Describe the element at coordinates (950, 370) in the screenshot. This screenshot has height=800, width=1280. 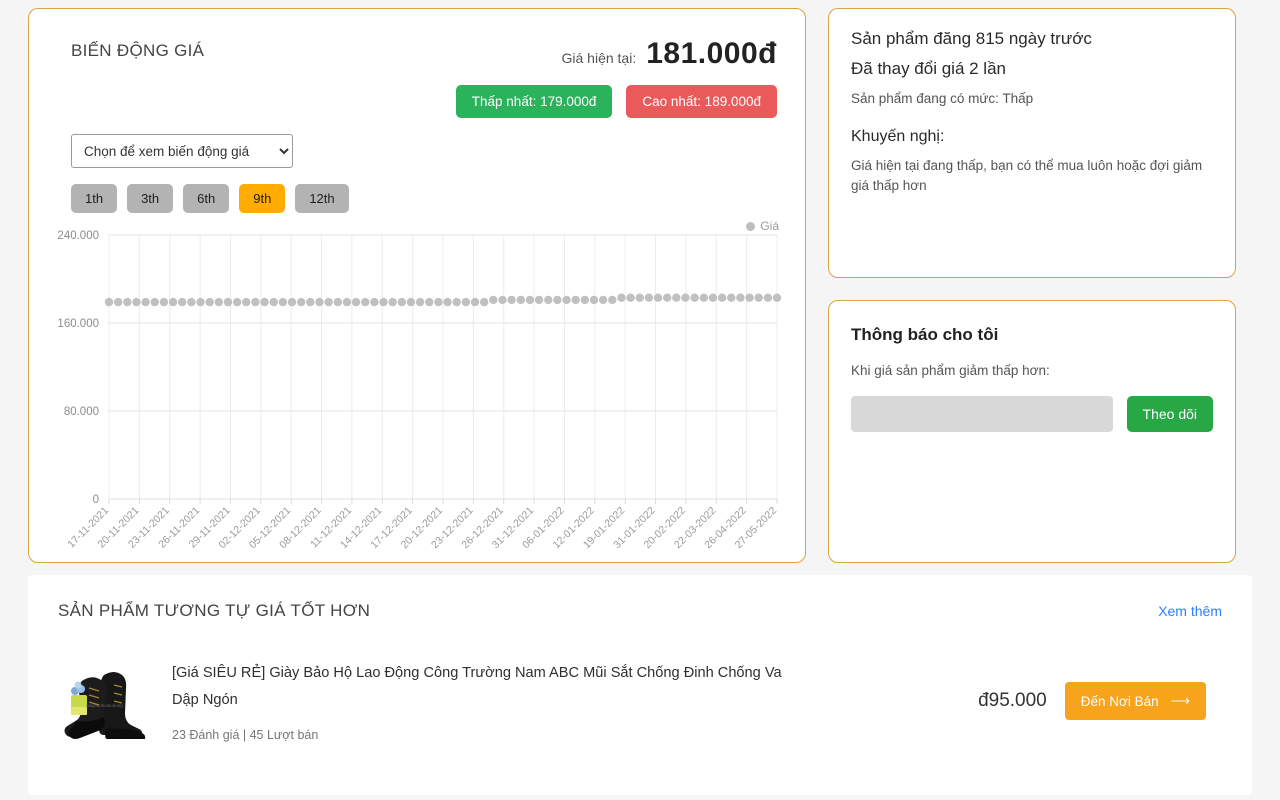
I see `notify-subtitle: Khi giá sản phẩm giảm thấp hơn:` at that location.